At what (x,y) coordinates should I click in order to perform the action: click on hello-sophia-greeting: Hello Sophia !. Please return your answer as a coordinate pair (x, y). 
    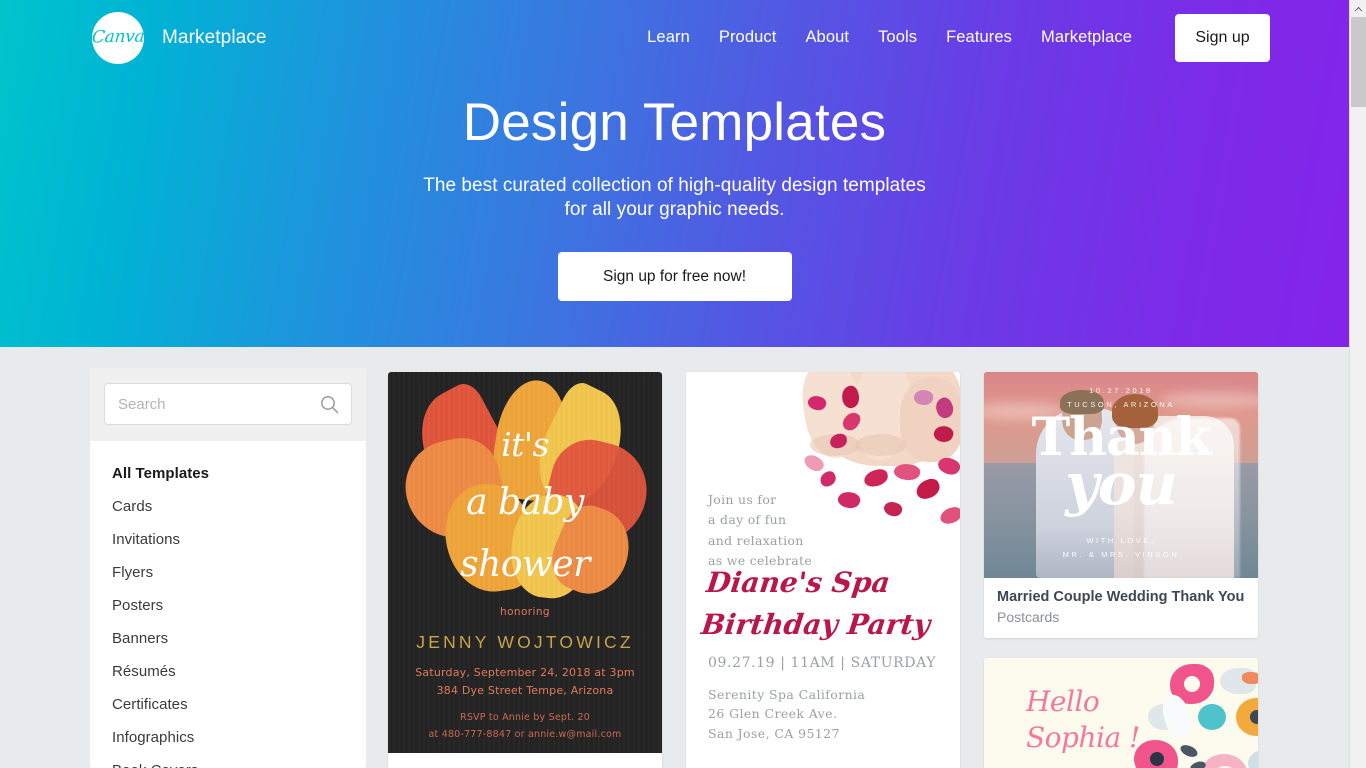
    Looking at the image, I should click on (1083, 720).